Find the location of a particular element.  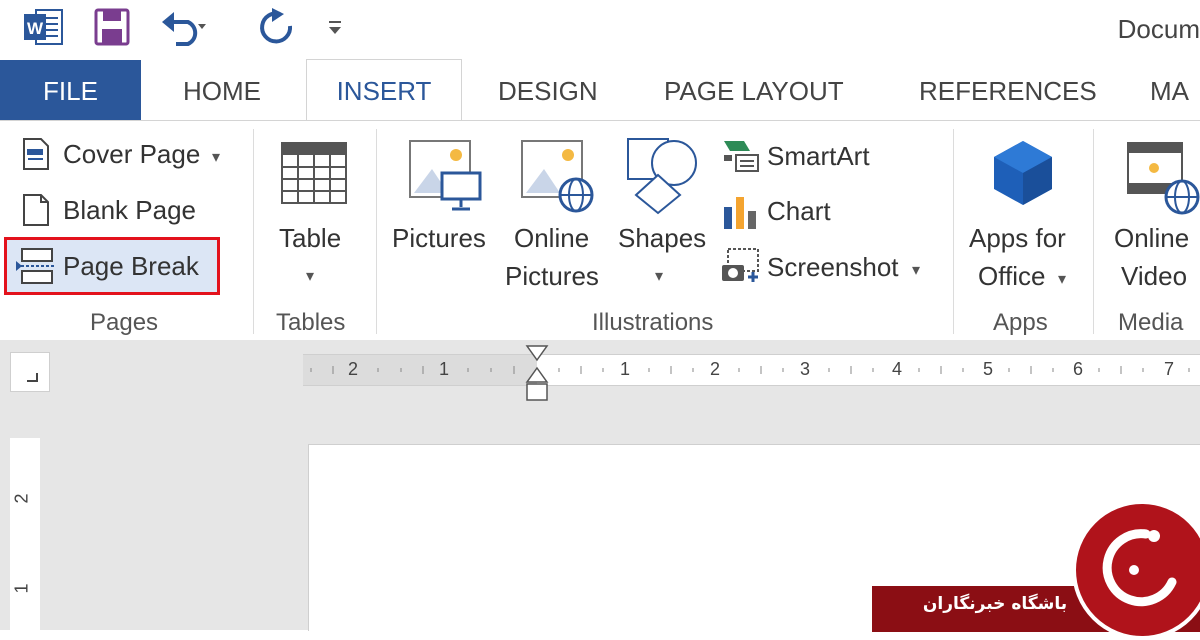

chart-icon is located at coordinates (740, 213).